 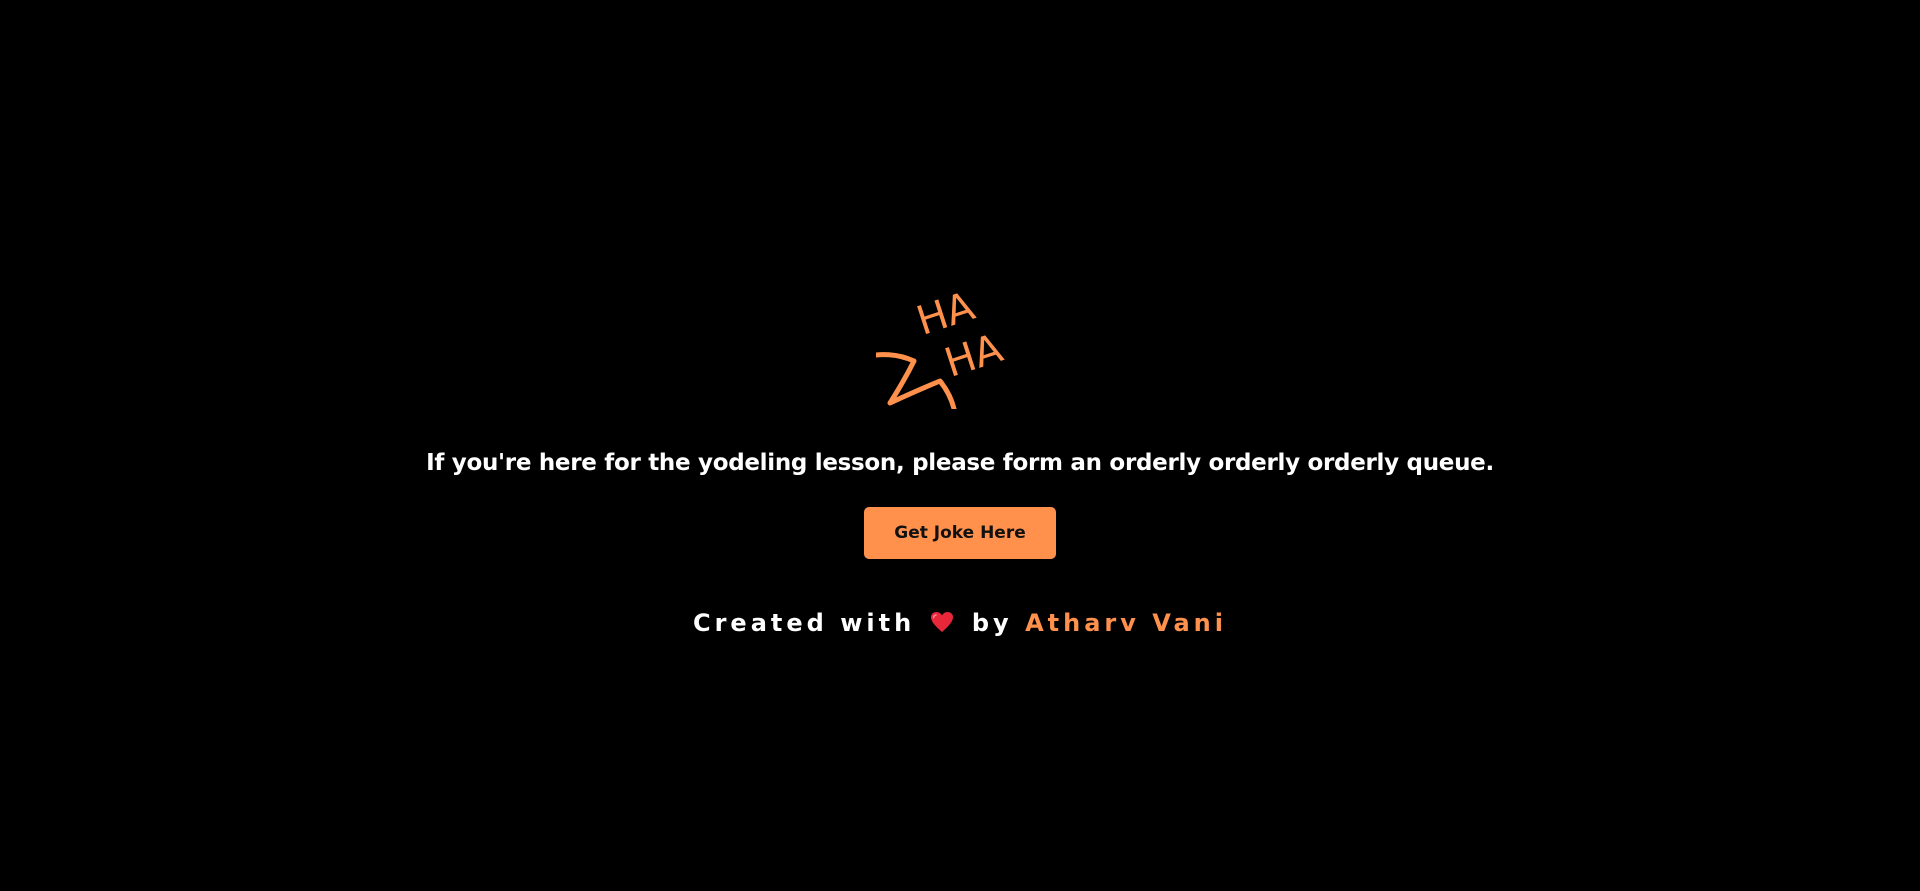 I want to click on author-link: Atharv Vani, so click(x=1126, y=623).